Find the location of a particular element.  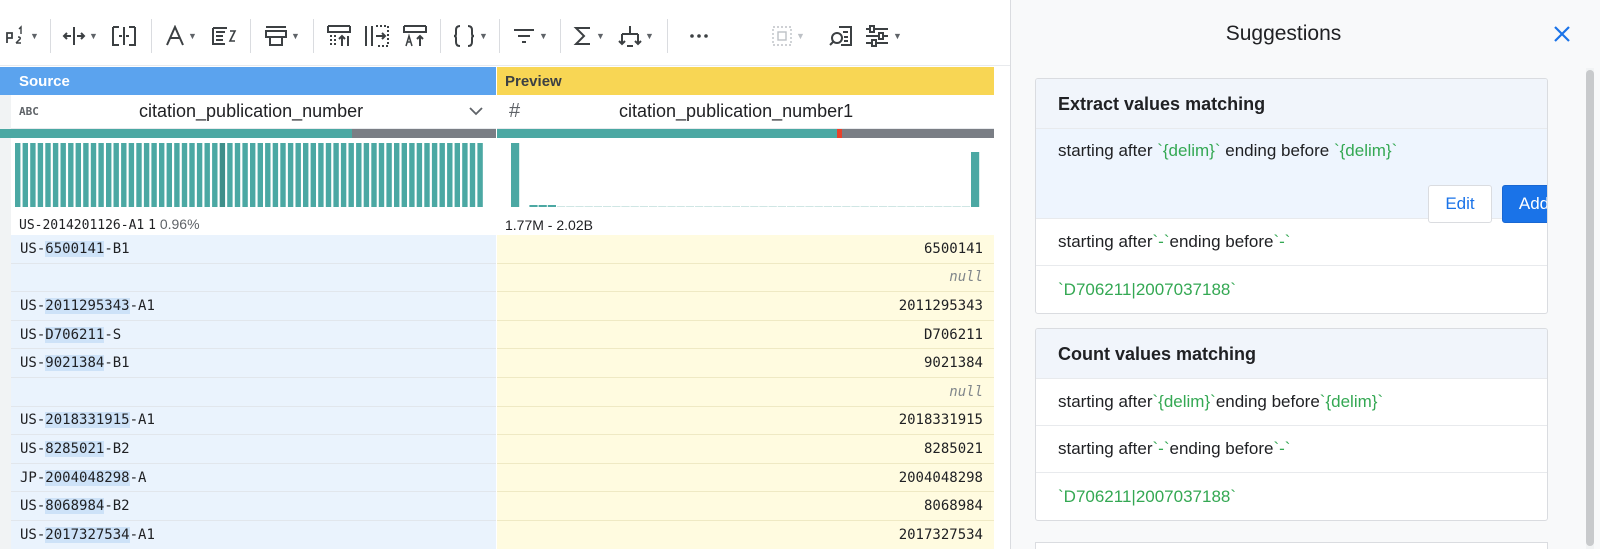

edit-button: Edit is located at coordinates (1460, 204).